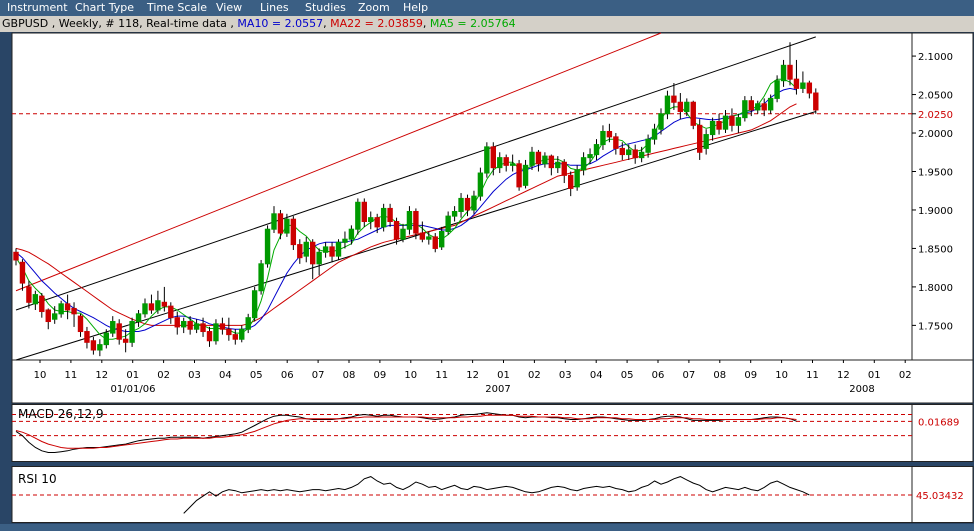  Describe the element at coordinates (441, 375) in the screenshot. I see `month-tick-label: 11` at that location.